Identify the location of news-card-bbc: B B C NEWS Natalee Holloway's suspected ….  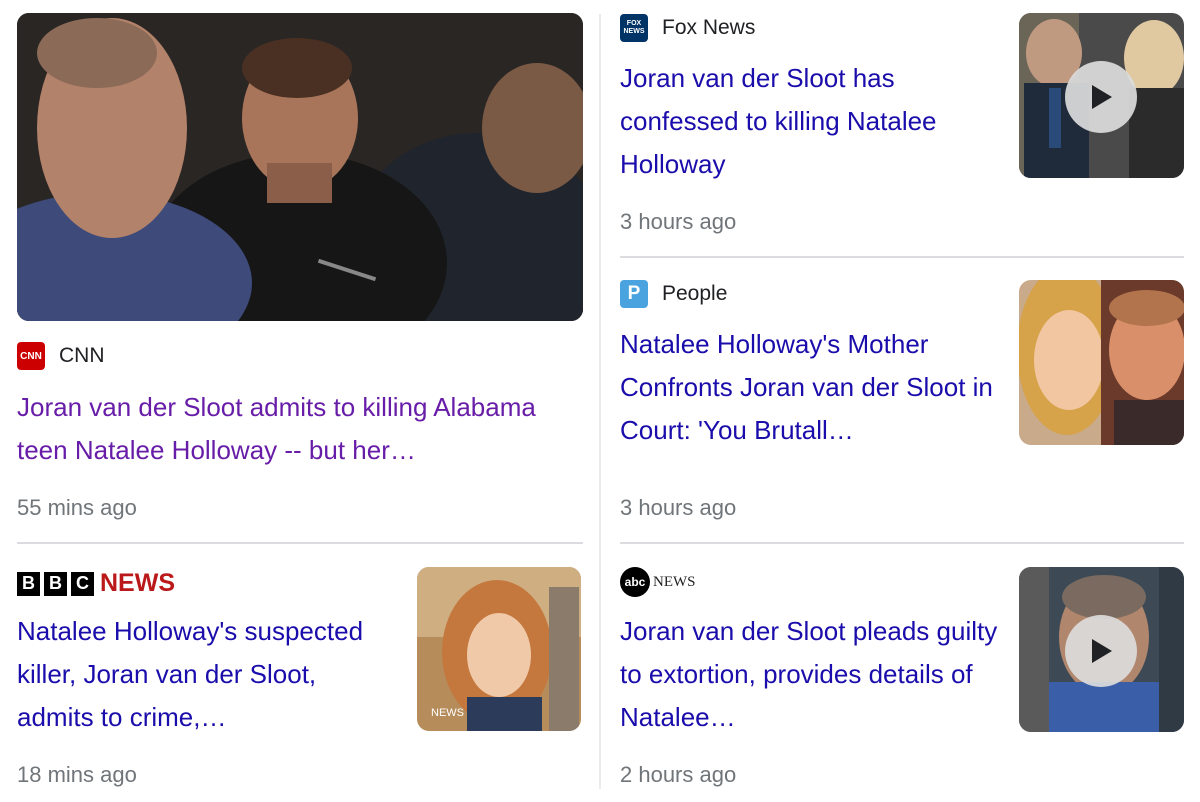
(300, 677).